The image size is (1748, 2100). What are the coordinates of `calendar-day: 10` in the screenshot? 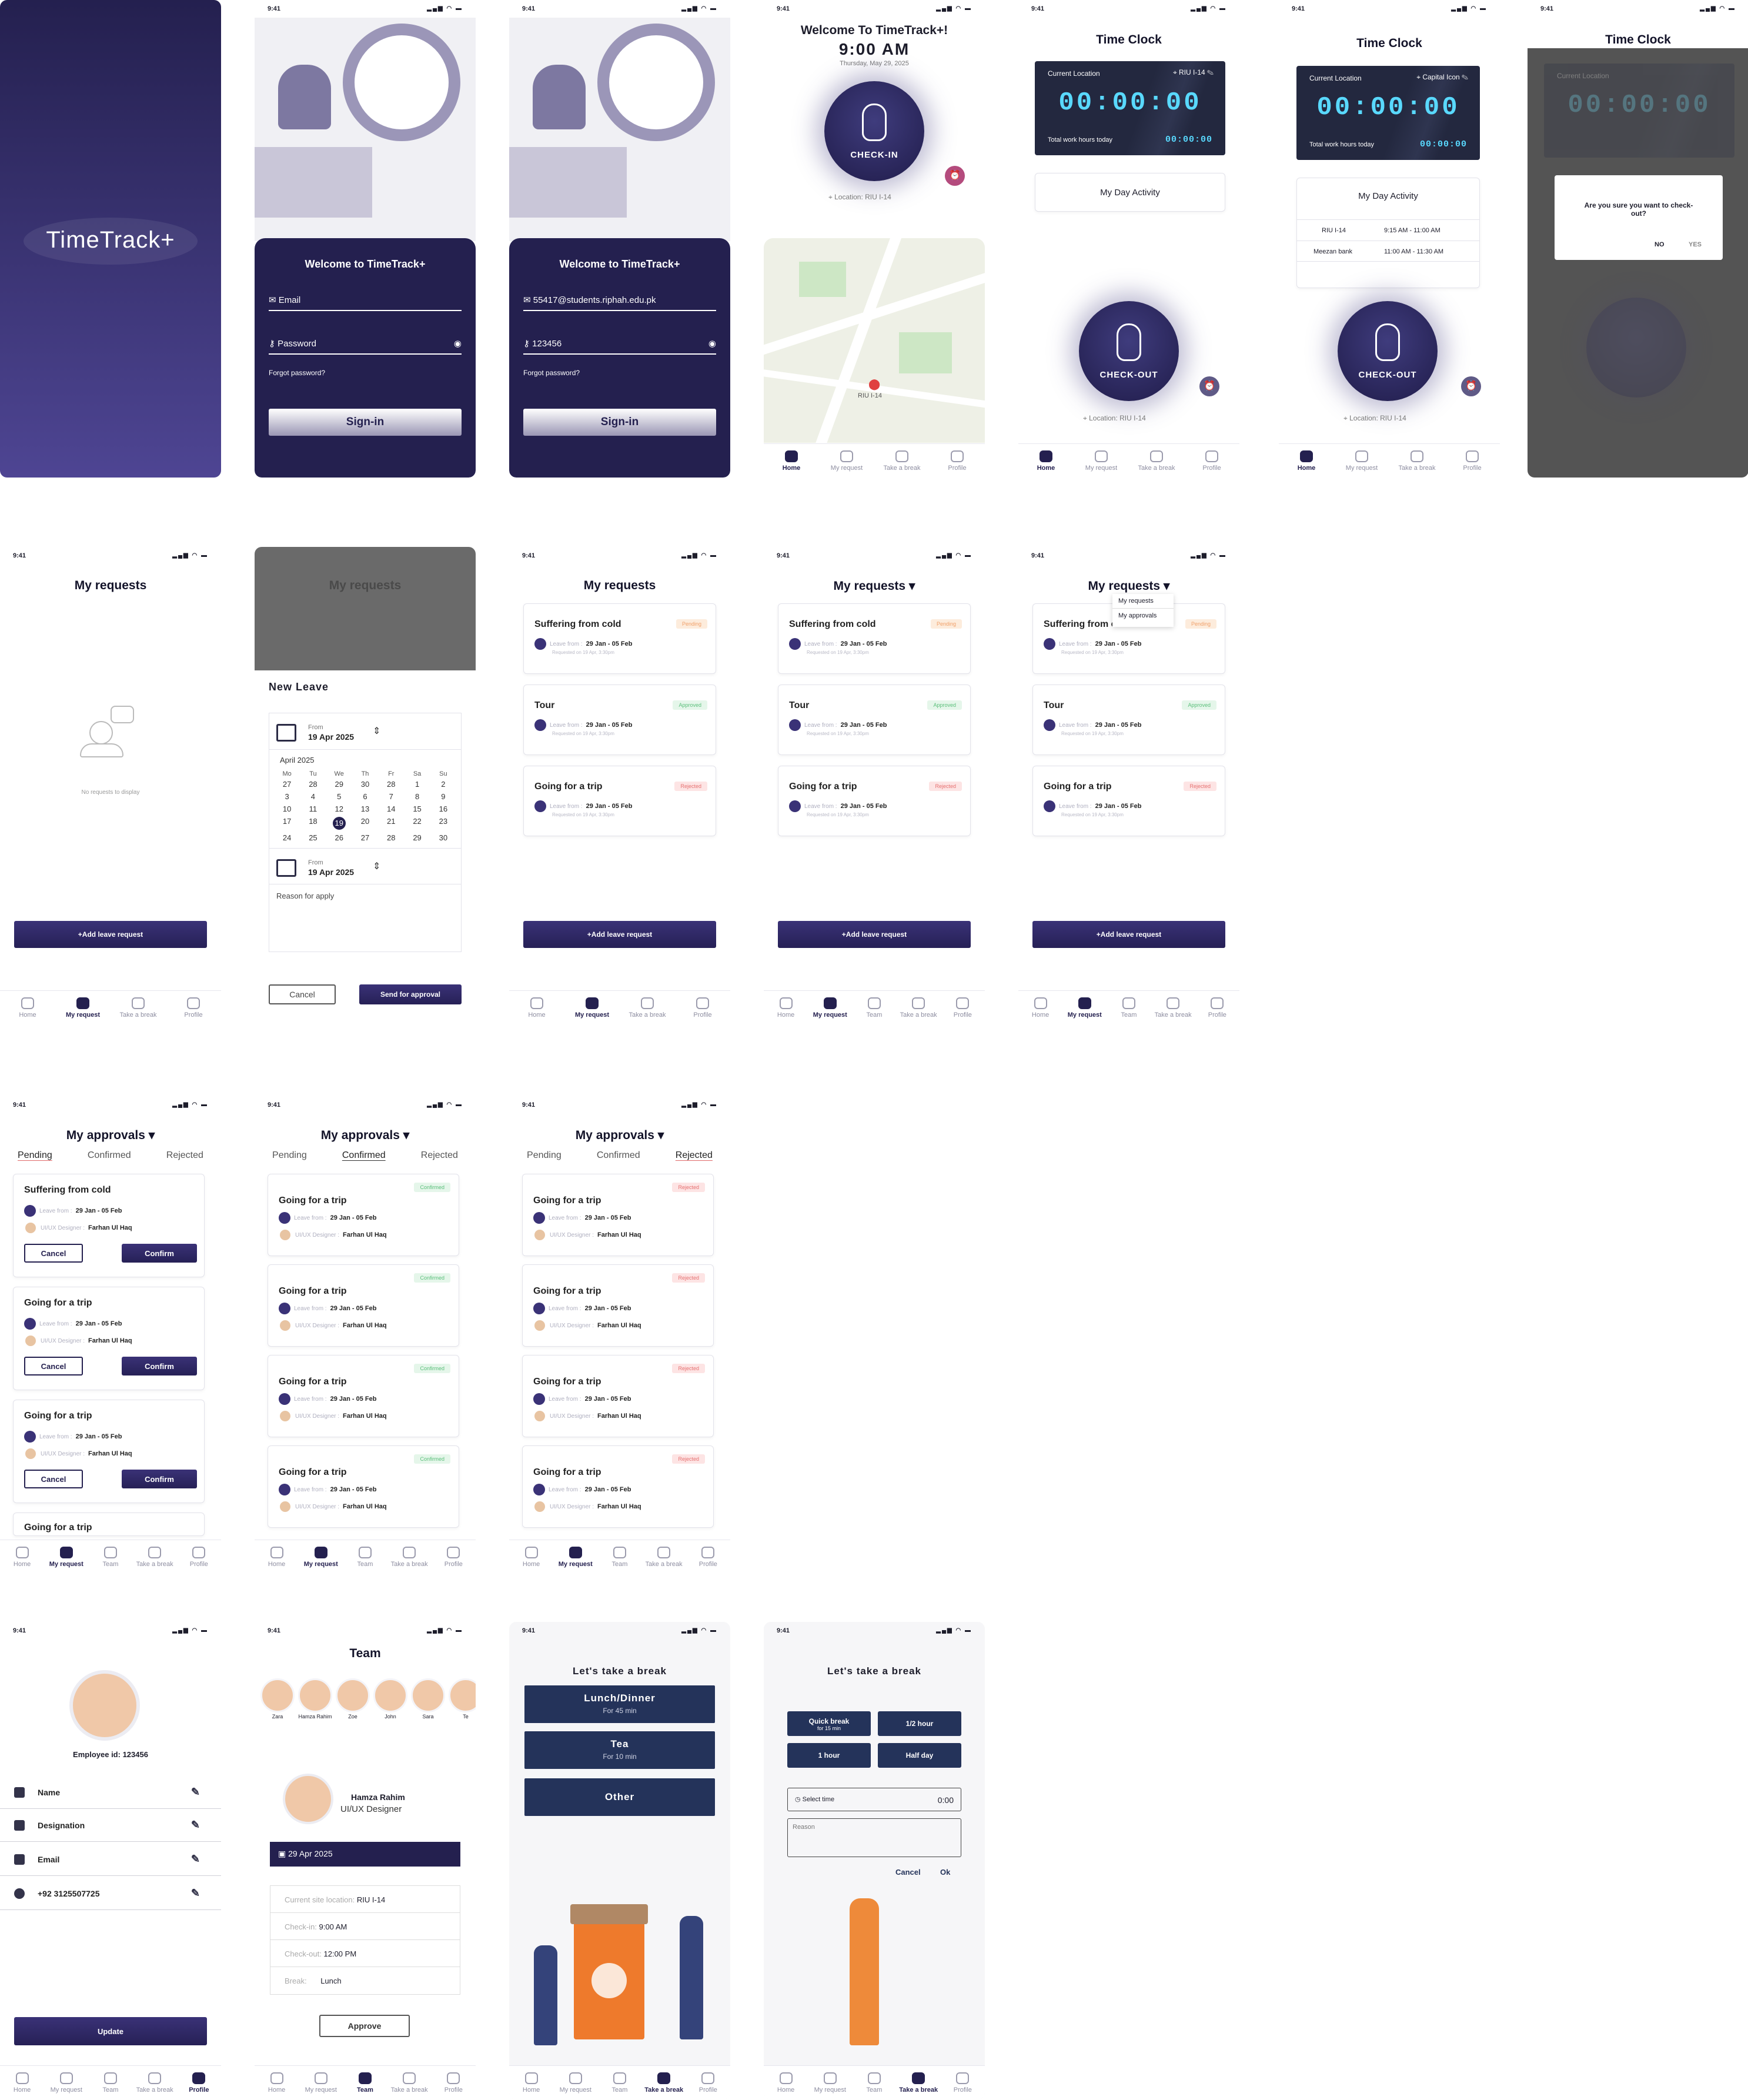 It's located at (287, 808).